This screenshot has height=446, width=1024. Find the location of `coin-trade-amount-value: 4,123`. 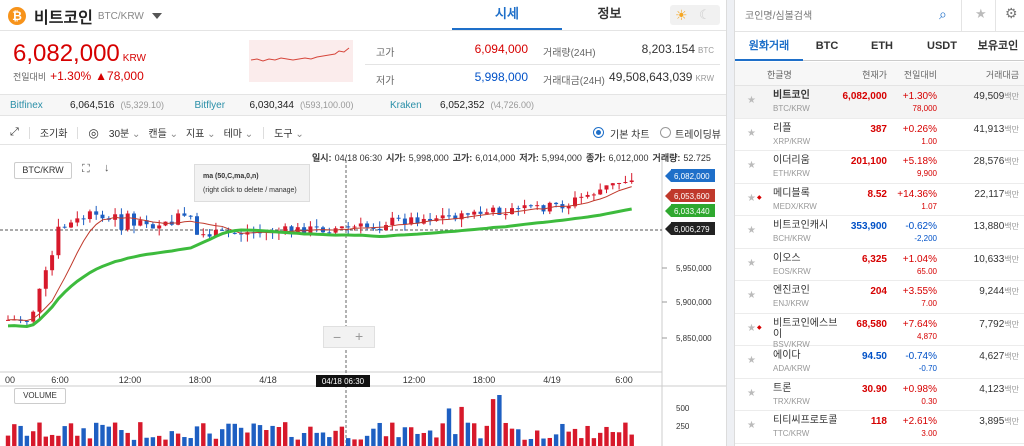

coin-trade-amount-value: 4,123 is located at coordinates (992, 389).